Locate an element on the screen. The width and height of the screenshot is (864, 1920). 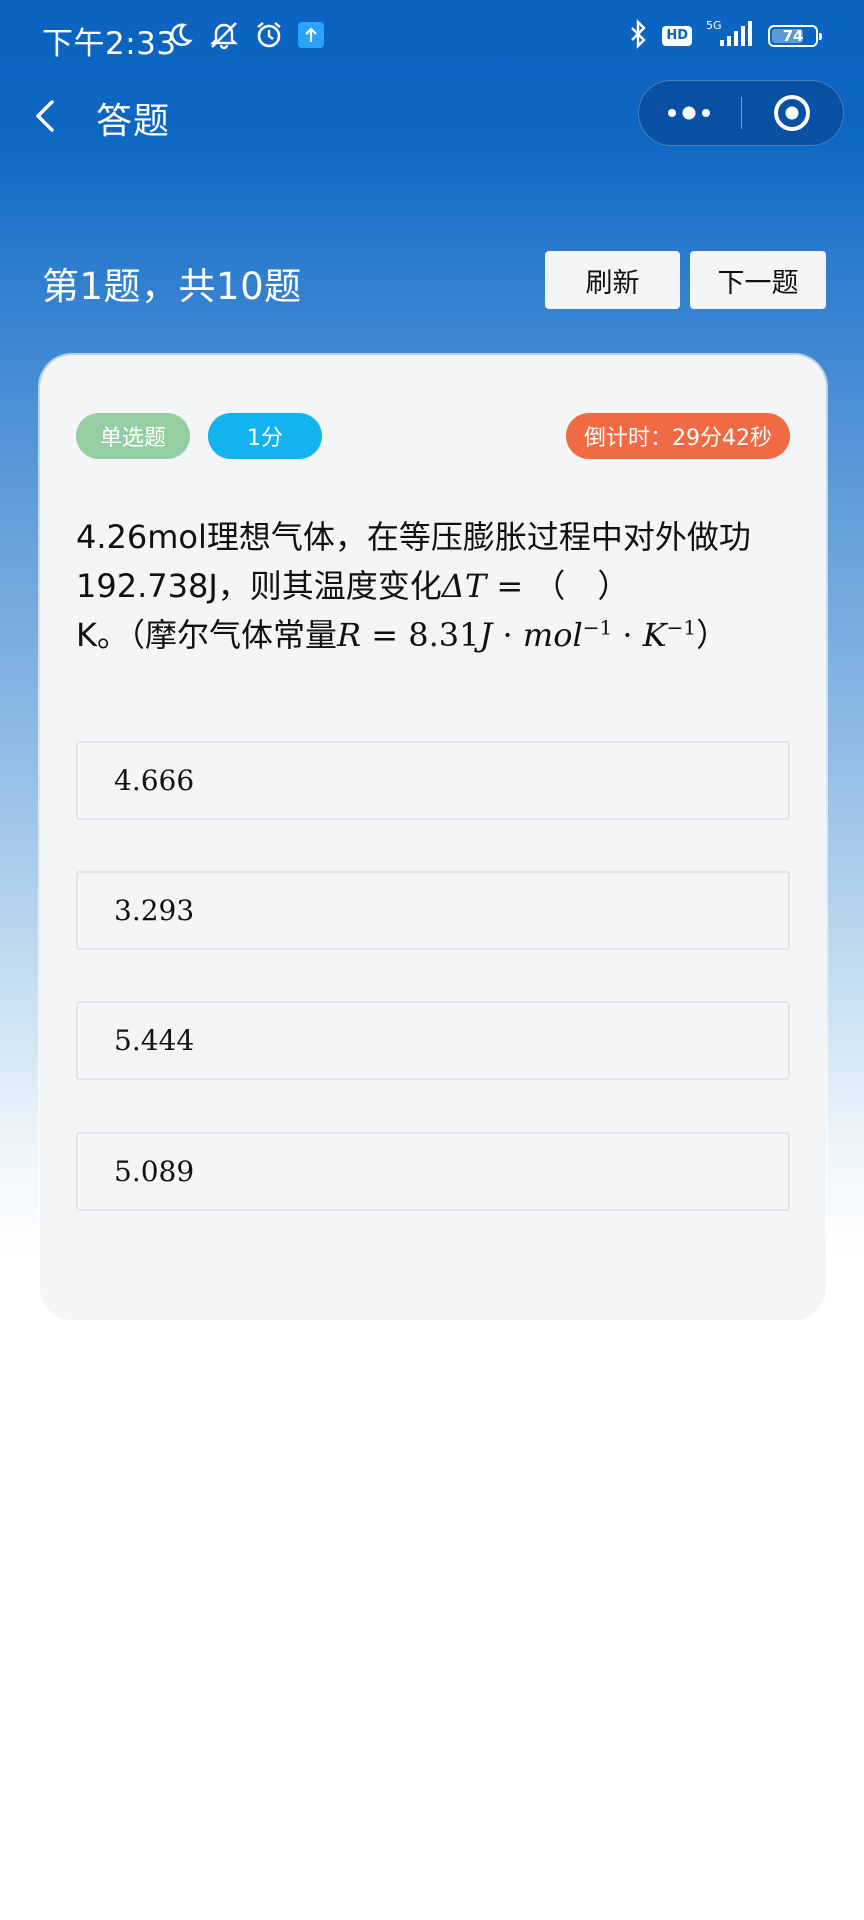
bluetooth-icon is located at coordinates (638, 36).